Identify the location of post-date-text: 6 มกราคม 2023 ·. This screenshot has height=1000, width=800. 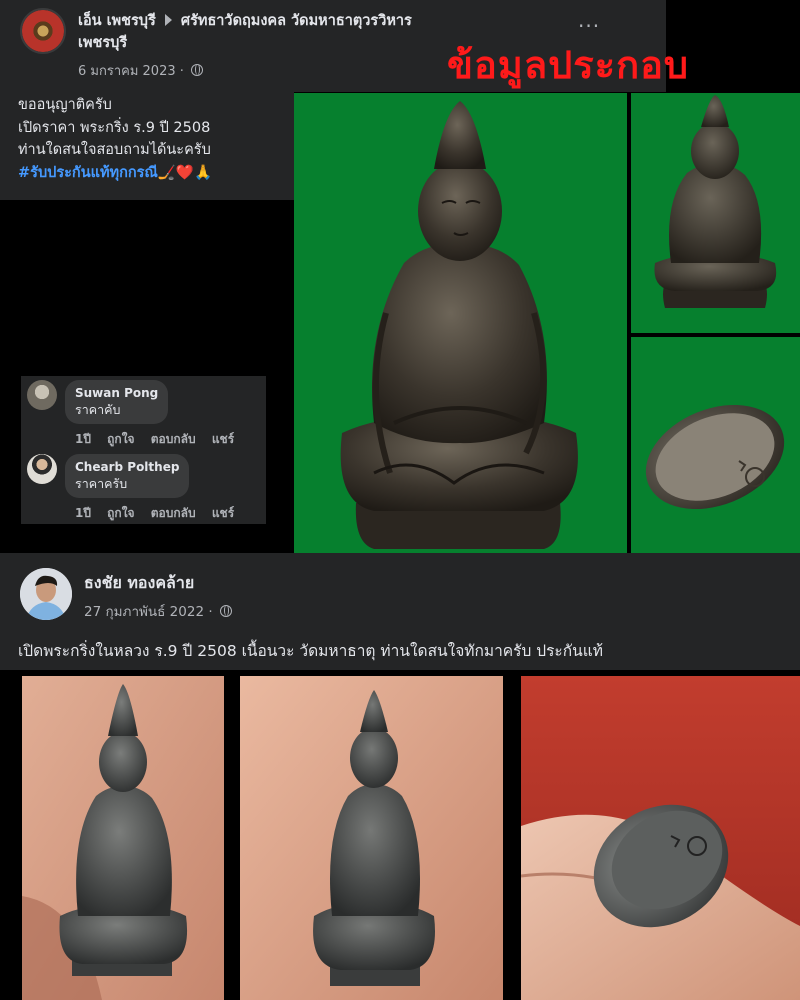
(131, 71).